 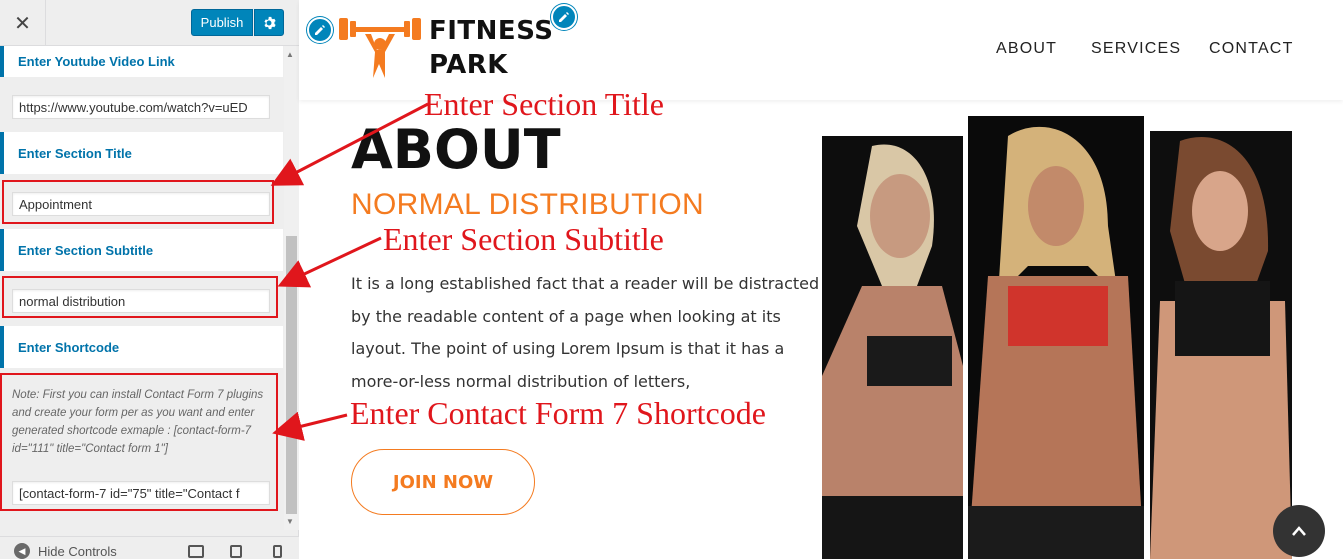 What do you see at coordinates (456, 149) in the screenshot?
I see `about-title: ABOUT` at bounding box center [456, 149].